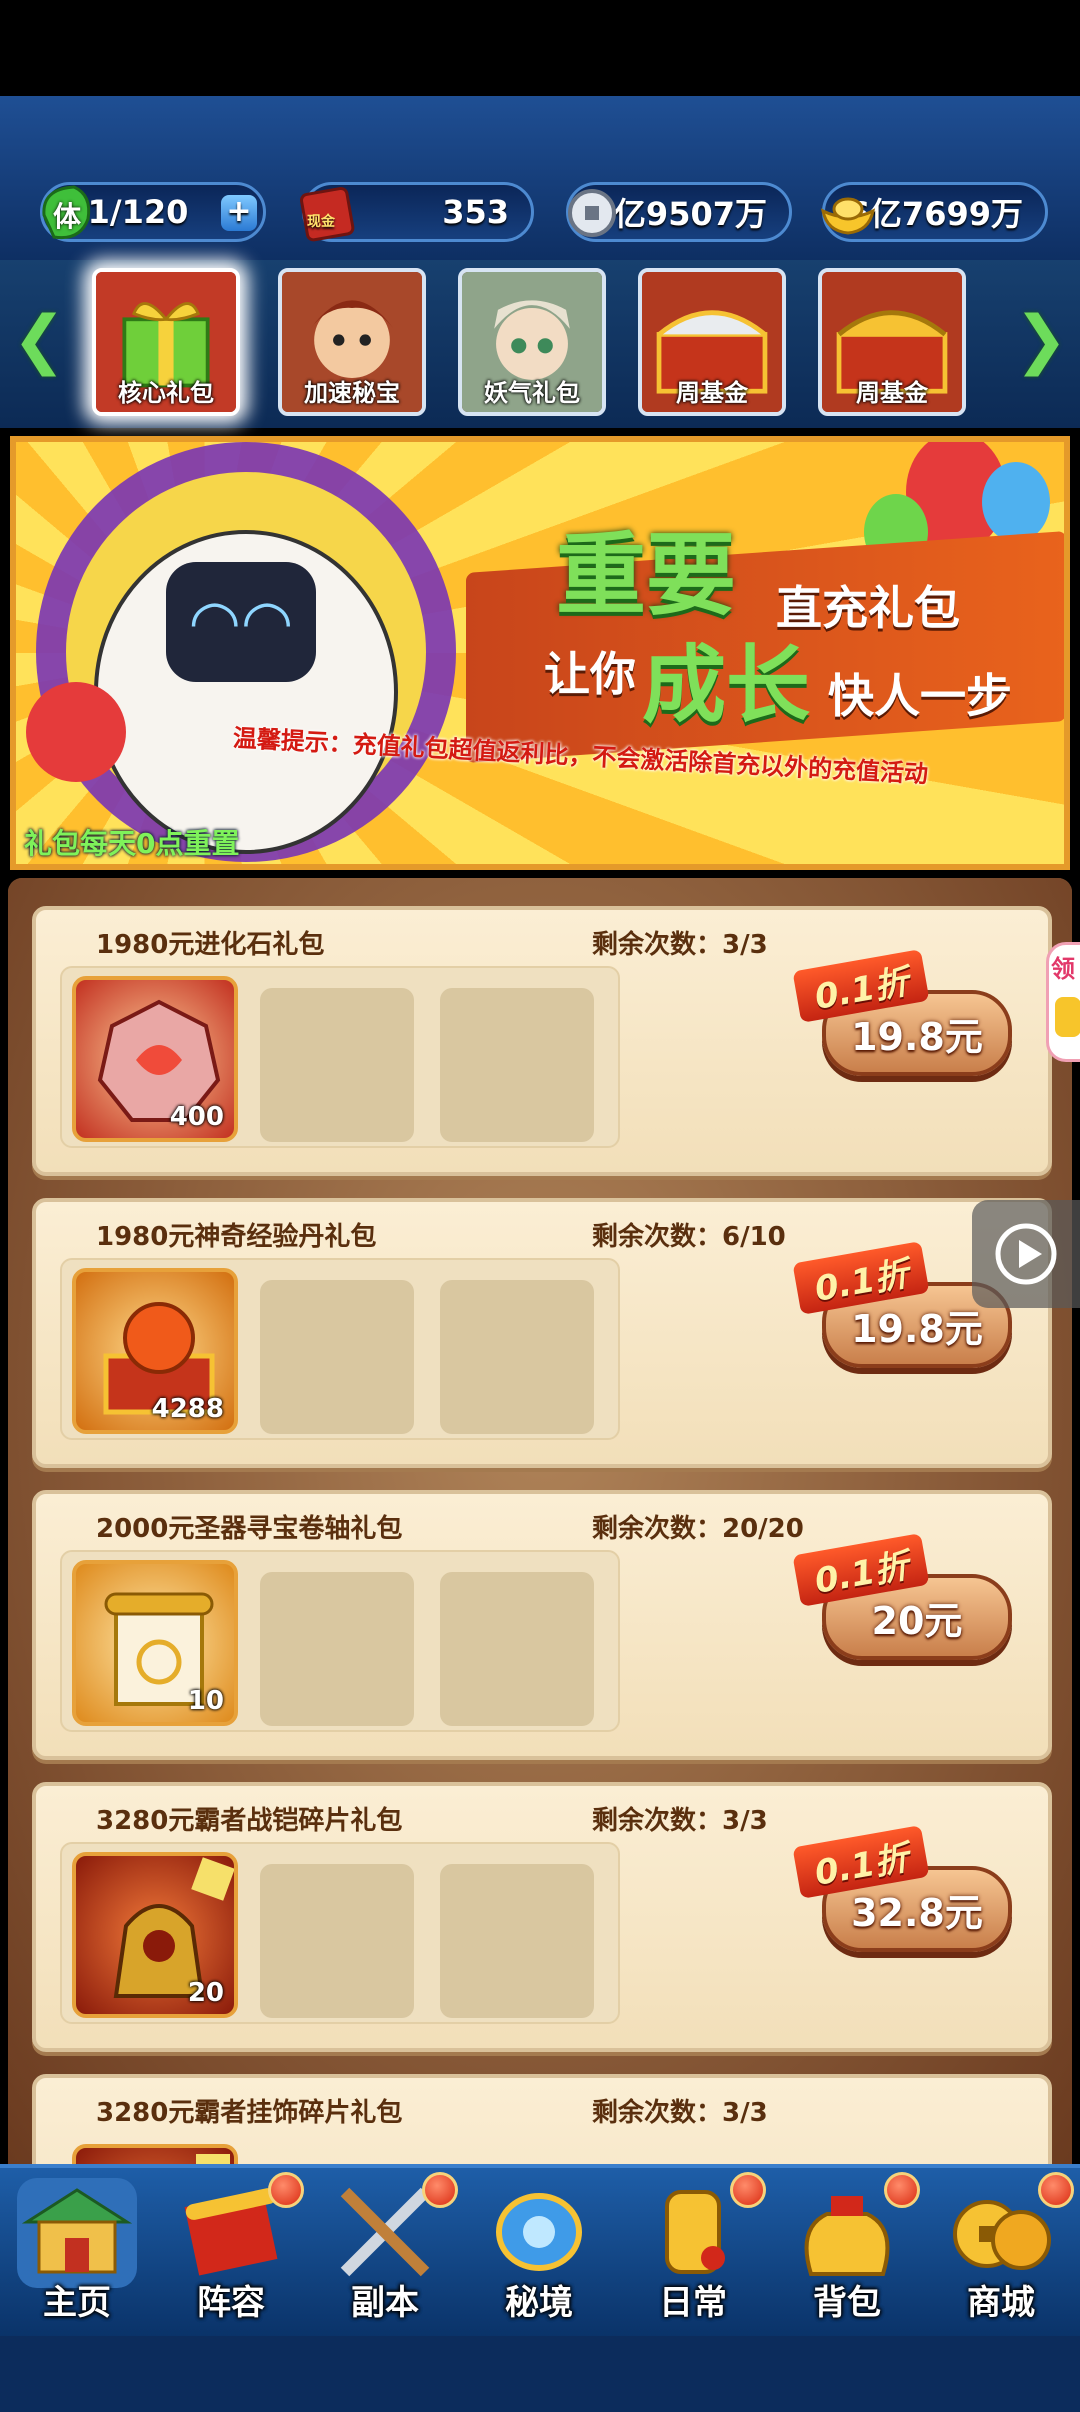  I want to click on nav-bag: 背包, so click(847, 2252).